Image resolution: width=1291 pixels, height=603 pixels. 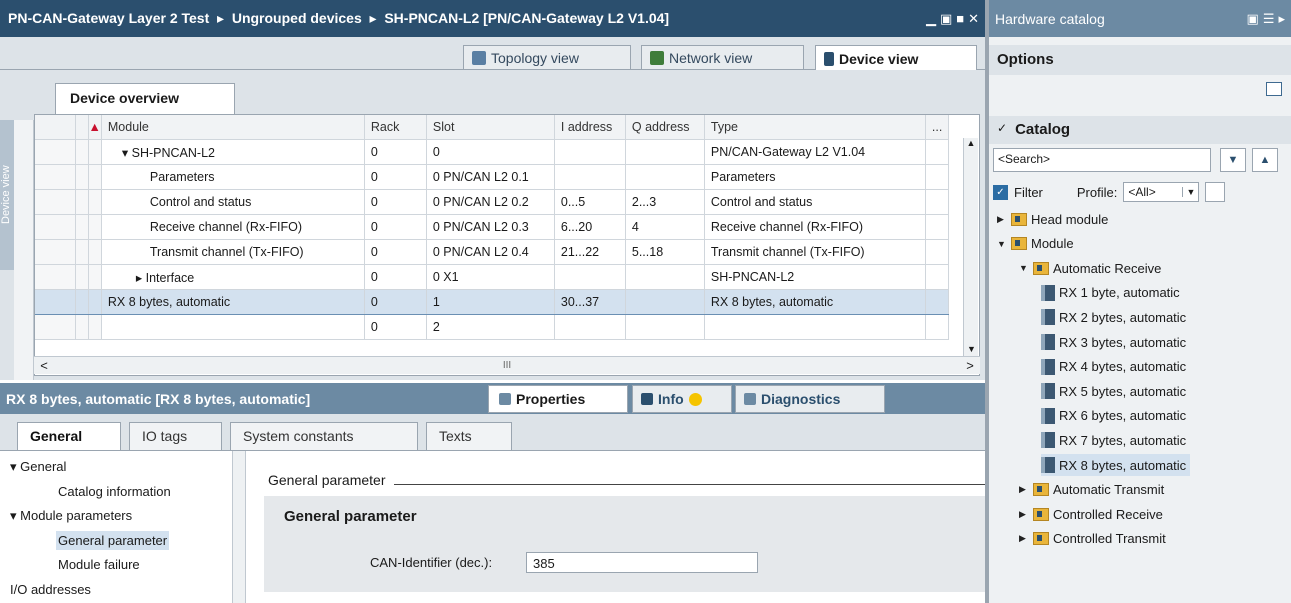 What do you see at coordinates (665, 202) in the screenshot?
I see `cell-q-address: 2...3` at bounding box center [665, 202].